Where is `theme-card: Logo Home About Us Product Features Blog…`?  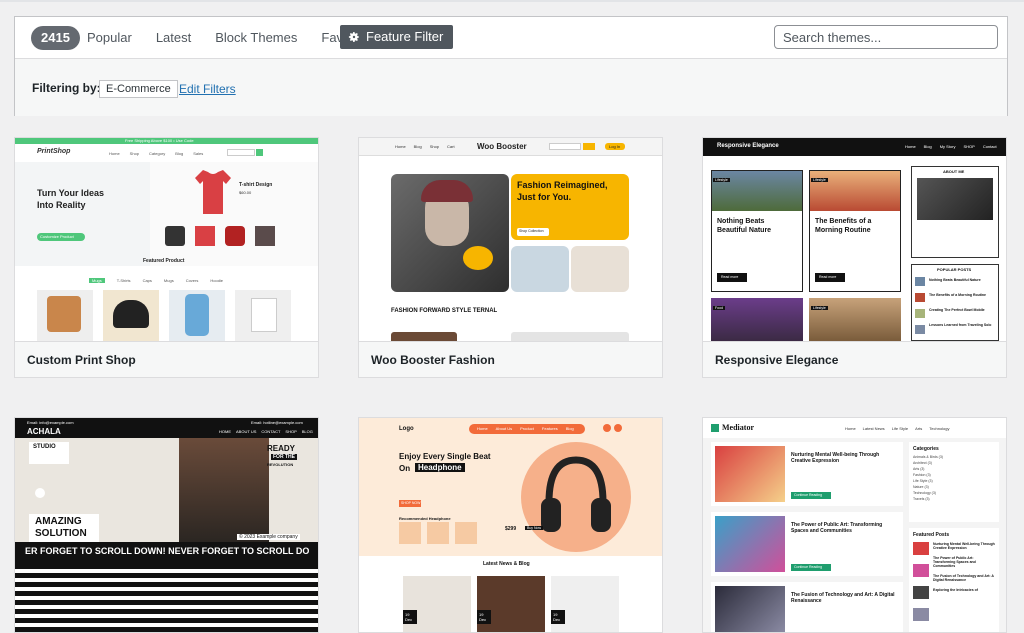 theme-card: Logo Home About Us Product Features Blog… is located at coordinates (510, 525).